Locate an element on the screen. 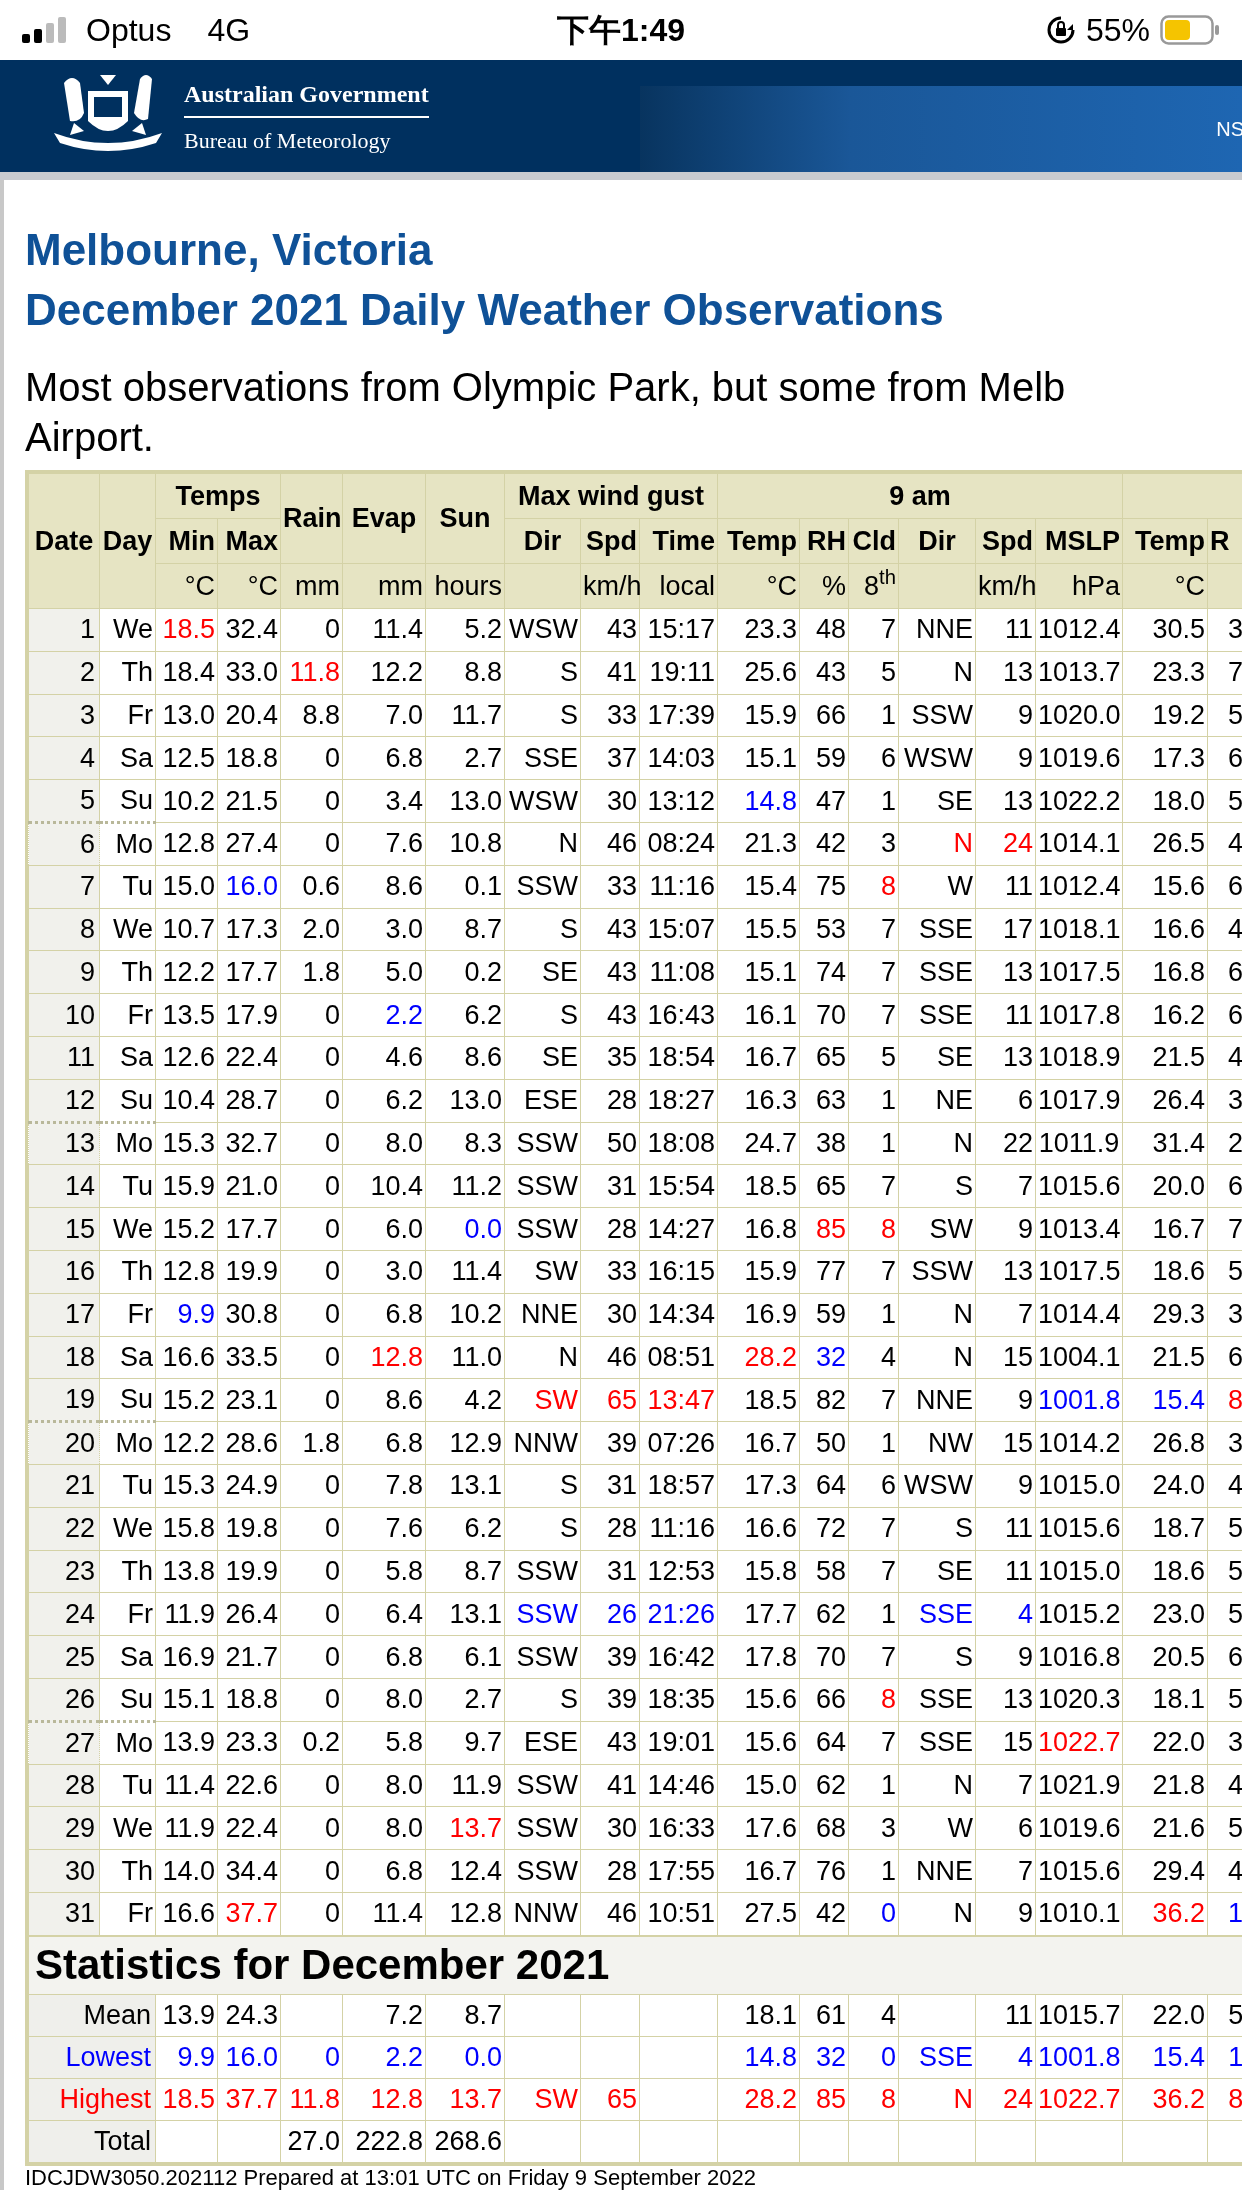 Image resolution: width=1242 pixels, height=2208 pixels. table-cell: 4 is located at coordinates (1224, 929).